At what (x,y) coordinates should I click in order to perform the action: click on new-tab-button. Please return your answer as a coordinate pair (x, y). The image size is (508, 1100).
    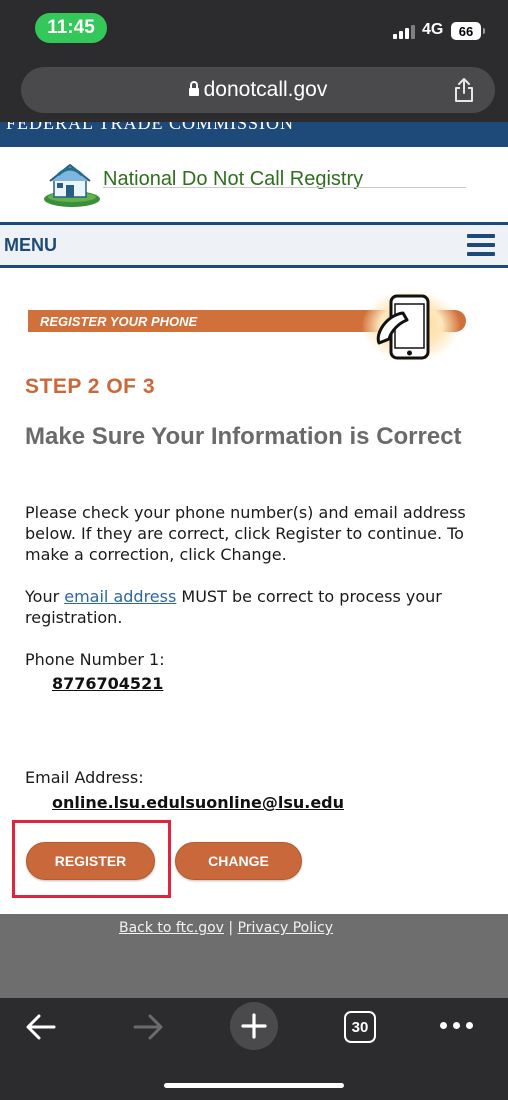
    Looking at the image, I should click on (254, 1026).